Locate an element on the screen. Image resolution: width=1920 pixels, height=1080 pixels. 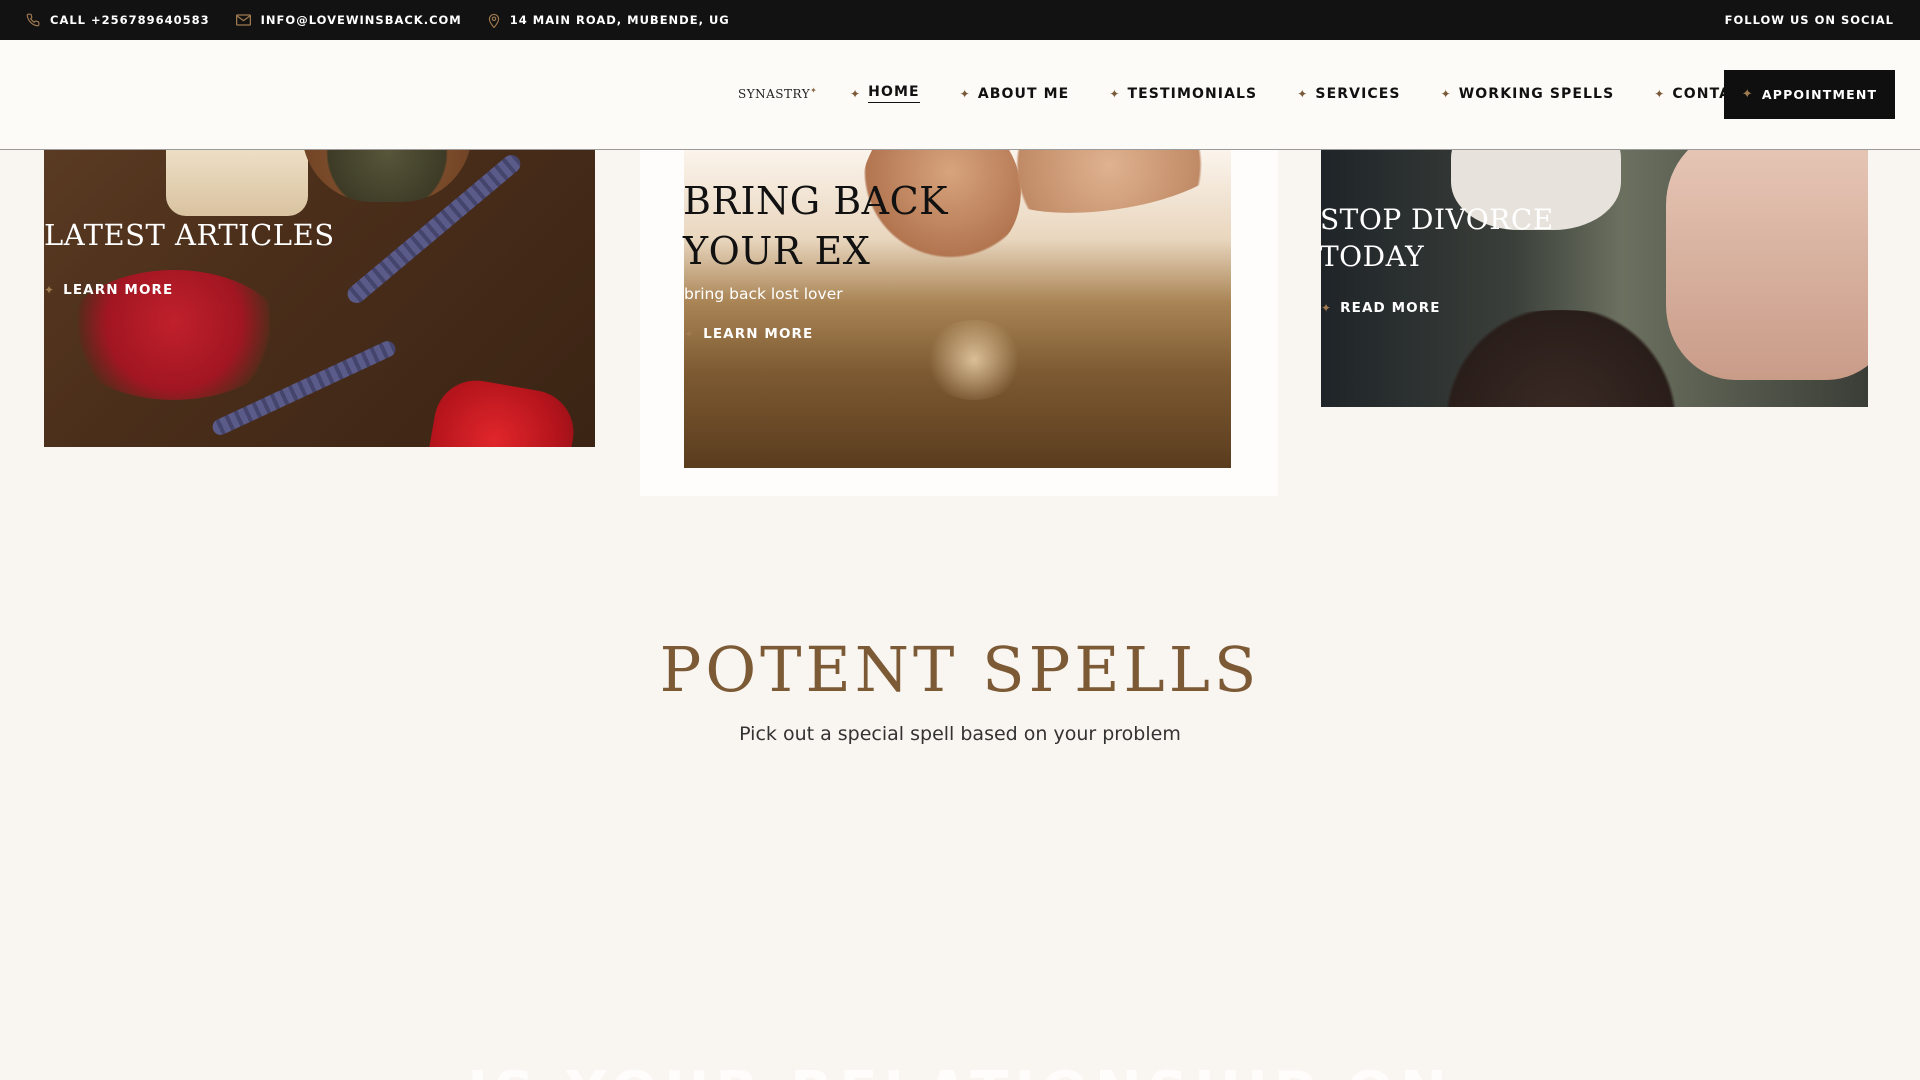
nav-label: ABOUT ME is located at coordinates (1023, 93).